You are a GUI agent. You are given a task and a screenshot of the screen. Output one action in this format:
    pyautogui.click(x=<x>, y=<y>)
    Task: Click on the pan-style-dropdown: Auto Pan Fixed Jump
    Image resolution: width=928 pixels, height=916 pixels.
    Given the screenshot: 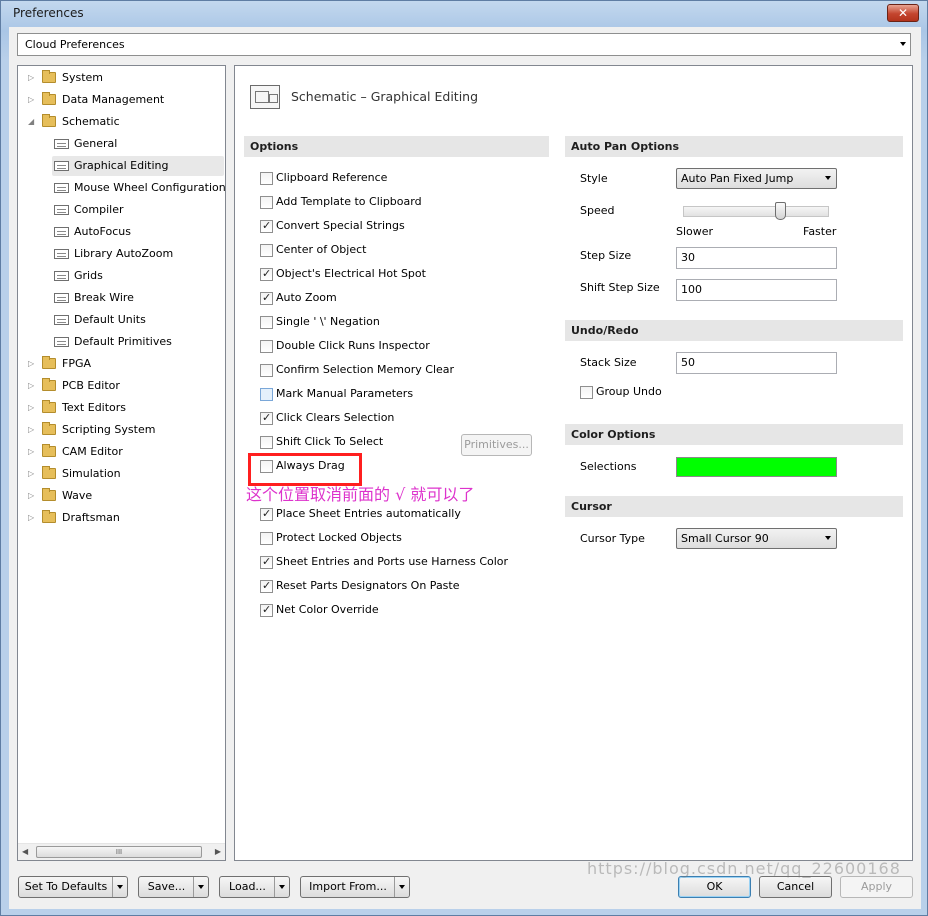 What is the action you would take?
    pyautogui.click(x=756, y=178)
    